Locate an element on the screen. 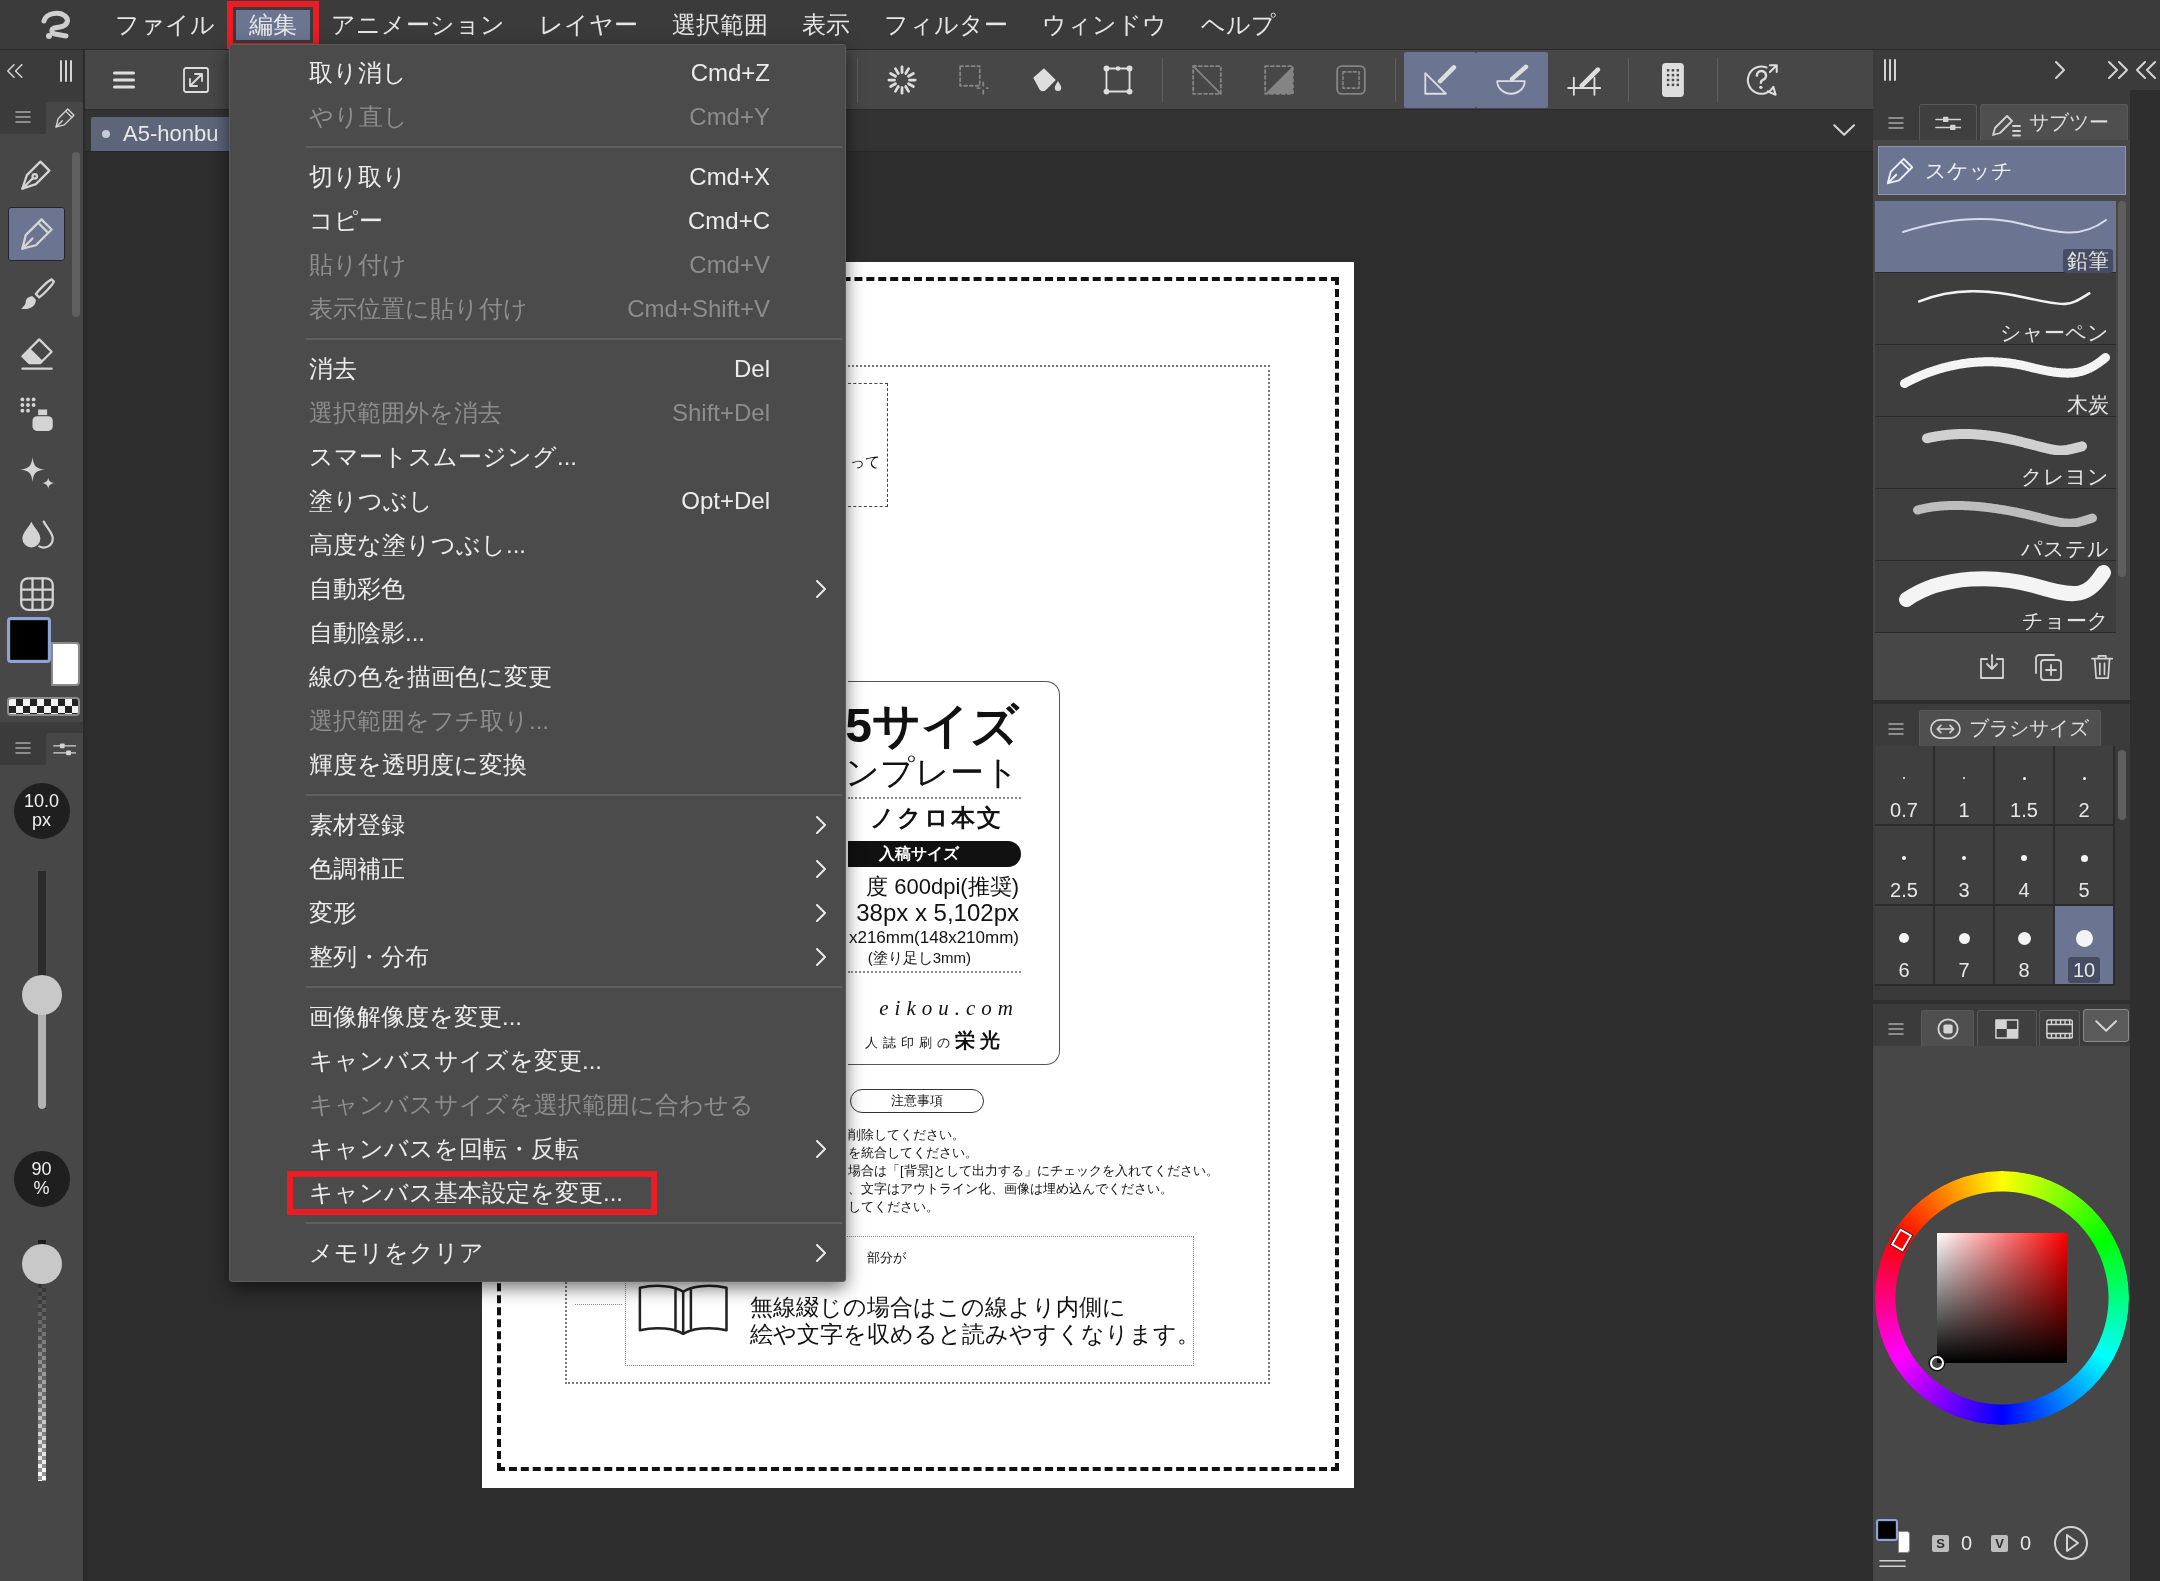 This screenshot has width=2160, height=1581. phone-grid-icon is located at coordinates (1673, 79).